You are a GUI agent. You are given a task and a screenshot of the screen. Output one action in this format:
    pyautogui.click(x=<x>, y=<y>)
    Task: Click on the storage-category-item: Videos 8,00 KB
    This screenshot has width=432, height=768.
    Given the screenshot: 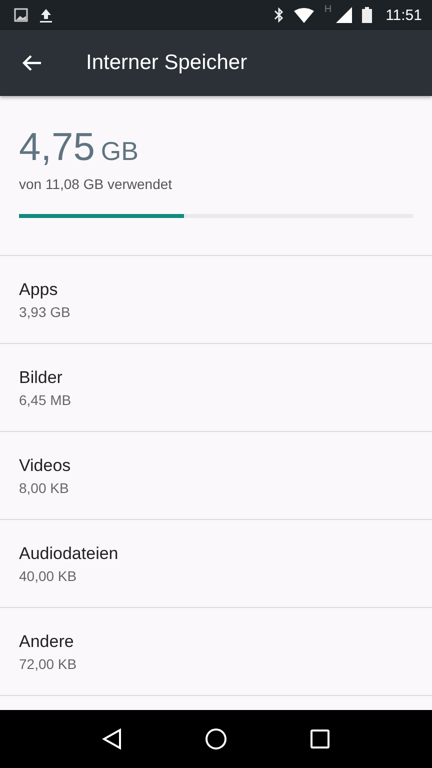 What is the action you would take?
    pyautogui.click(x=216, y=476)
    